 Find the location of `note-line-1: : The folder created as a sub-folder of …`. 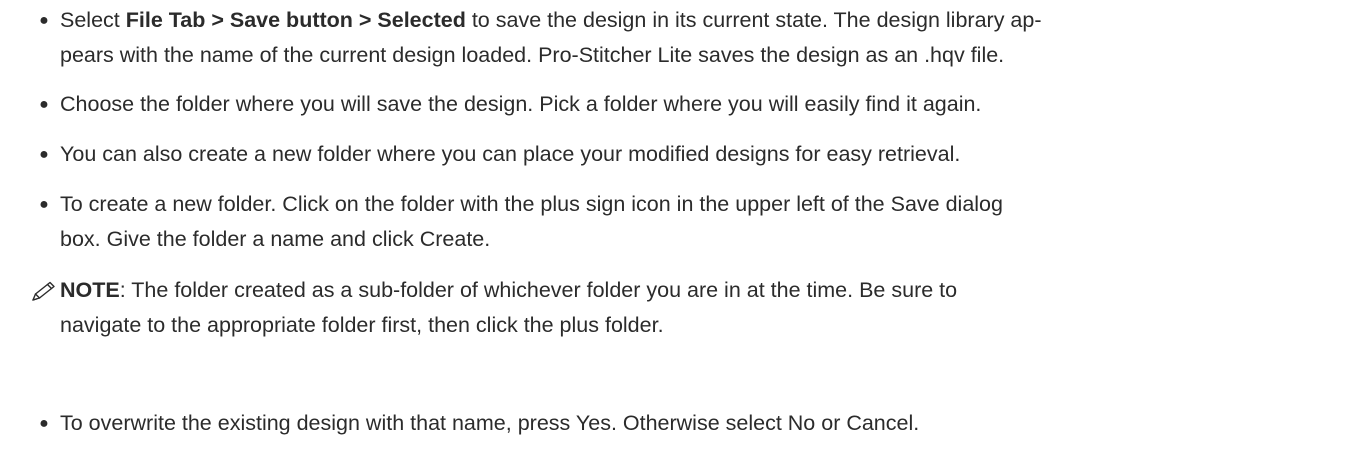

note-line-1: : The folder created as a sub-folder of … is located at coordinates (538, 290).